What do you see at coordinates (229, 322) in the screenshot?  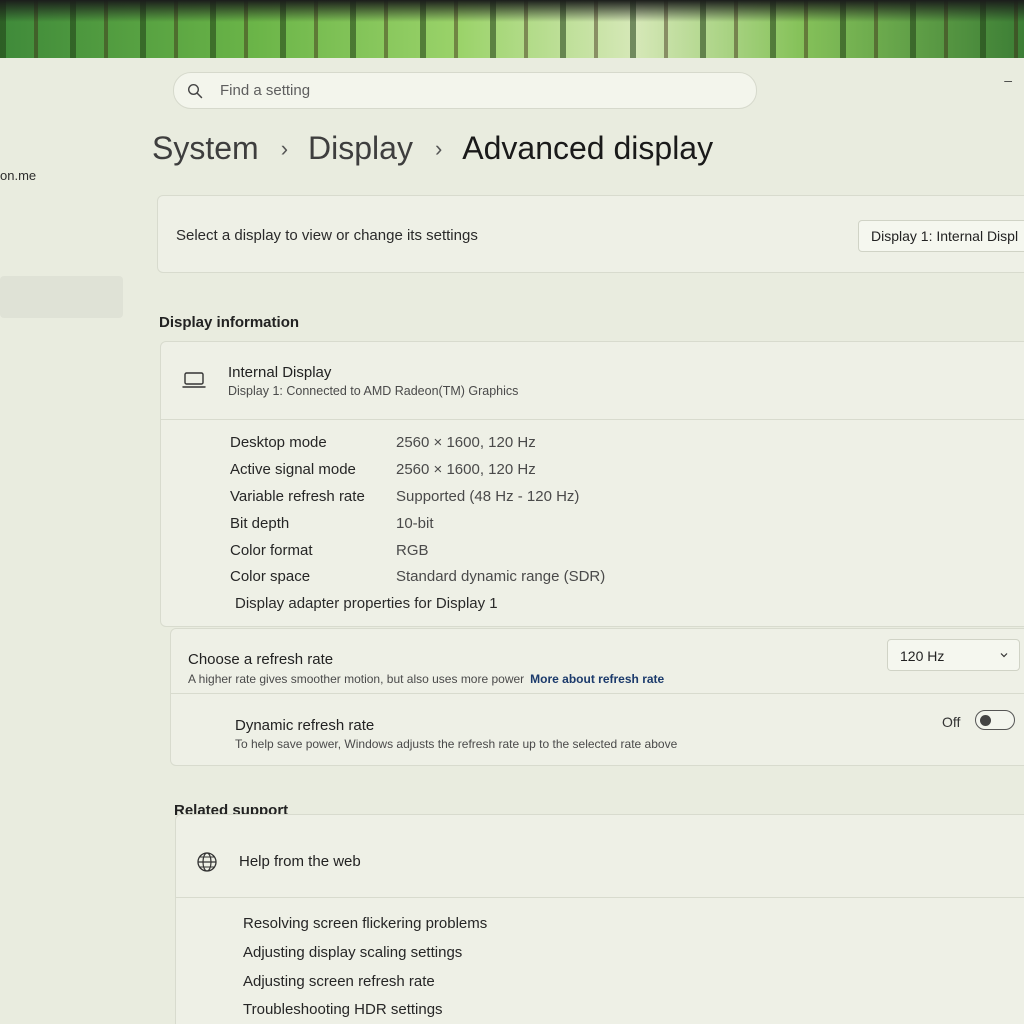 I see `display-information-heading: Display information` at bounding box center [229, 322].